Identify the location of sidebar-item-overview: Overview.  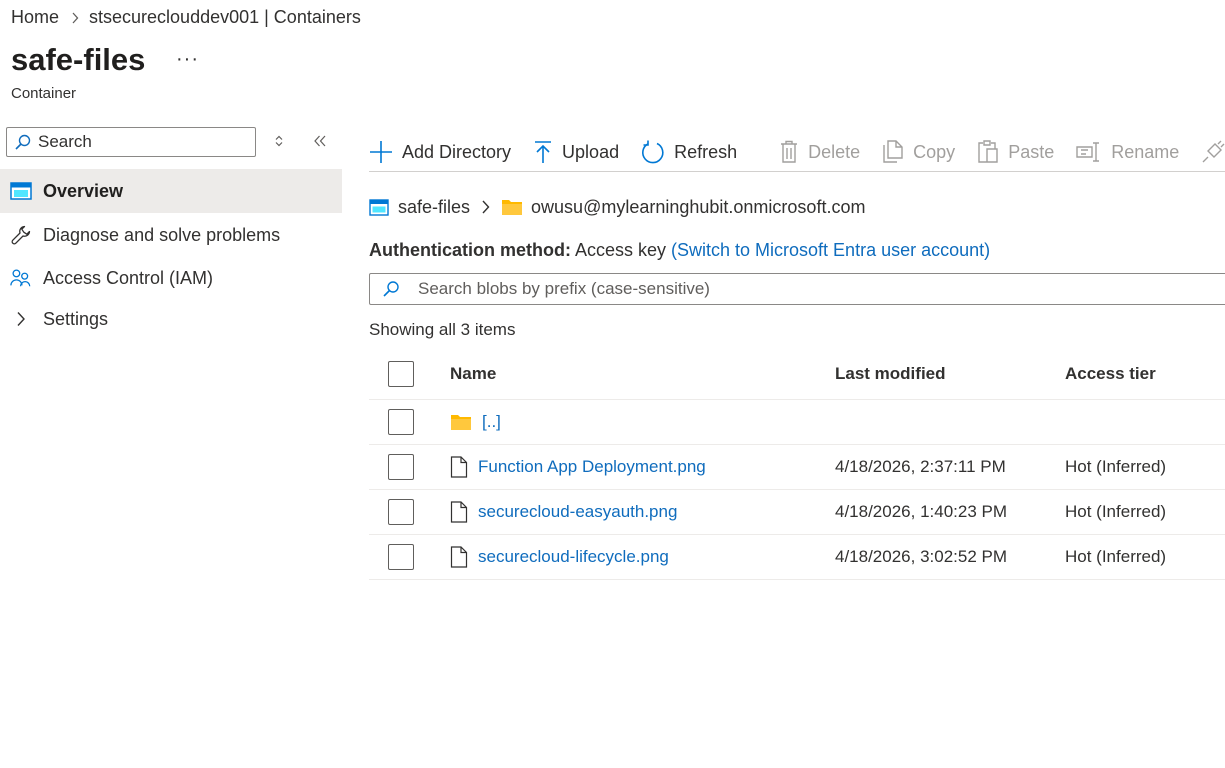
(171, 191).